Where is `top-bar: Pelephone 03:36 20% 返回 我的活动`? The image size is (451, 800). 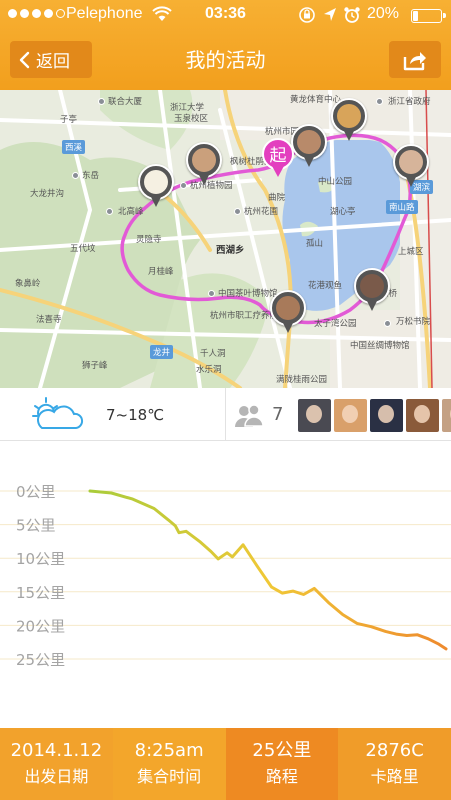 top-bar: Pelephone 03:36 20% 返回 我的活动 is located at coordinates (225, 45).